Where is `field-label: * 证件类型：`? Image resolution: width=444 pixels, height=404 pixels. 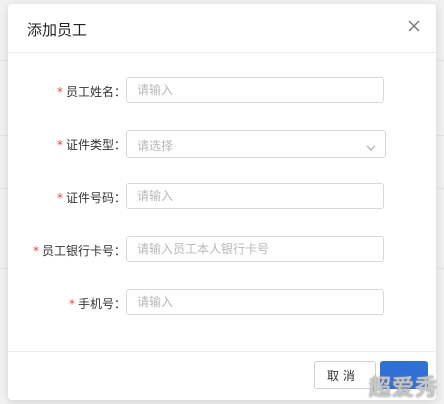
field-label: * 证件类型： is located at coordinates (91, 144).